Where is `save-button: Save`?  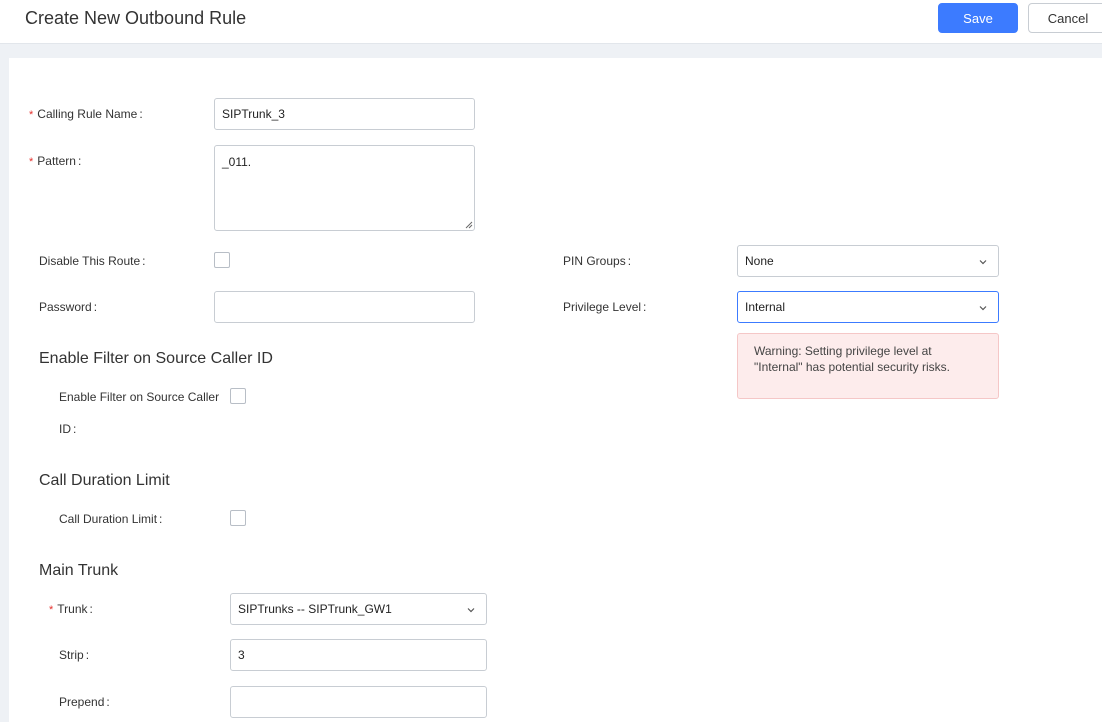
save-button: Save is located at coordinates (978, 18).